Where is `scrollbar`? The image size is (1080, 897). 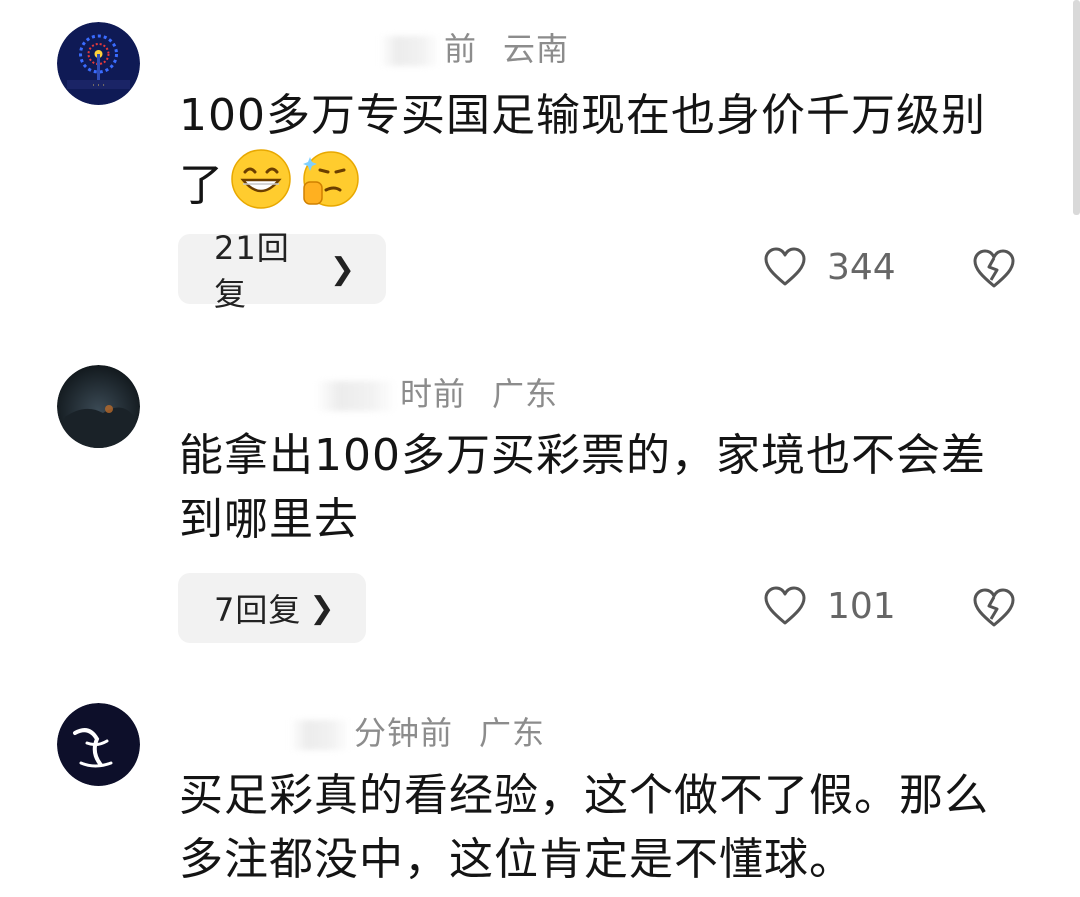 scrollbar is located at coordinates (1076, 107).